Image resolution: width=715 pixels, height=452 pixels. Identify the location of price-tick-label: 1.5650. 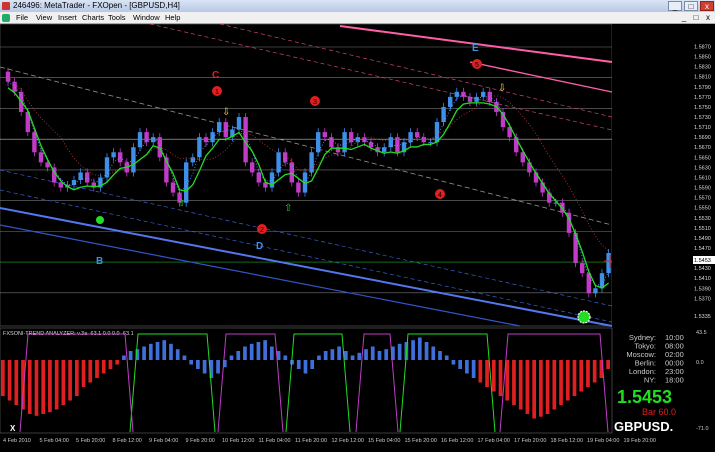
(702, 158).